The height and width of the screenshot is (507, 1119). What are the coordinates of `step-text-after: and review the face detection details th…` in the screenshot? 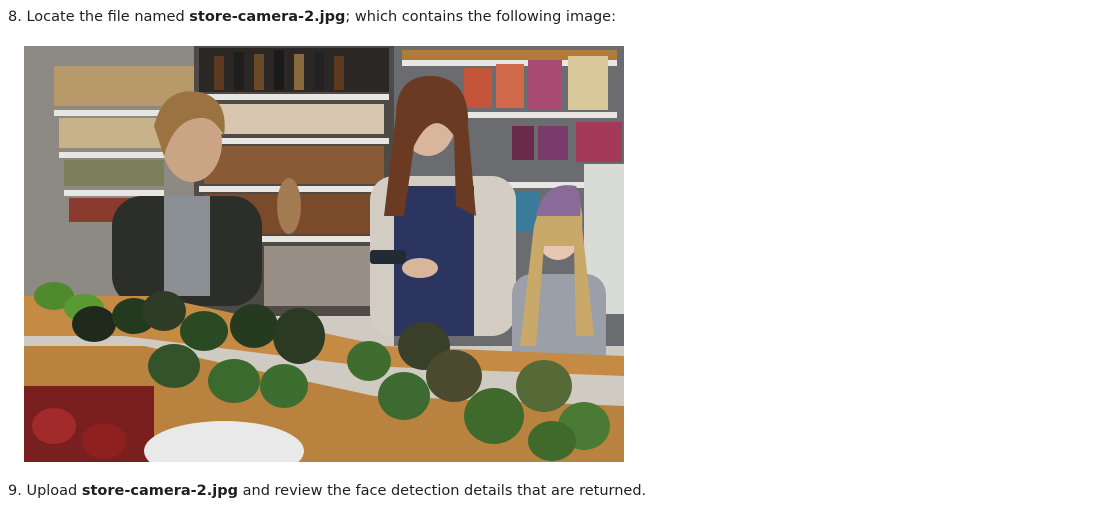 It's located at (442, 491).